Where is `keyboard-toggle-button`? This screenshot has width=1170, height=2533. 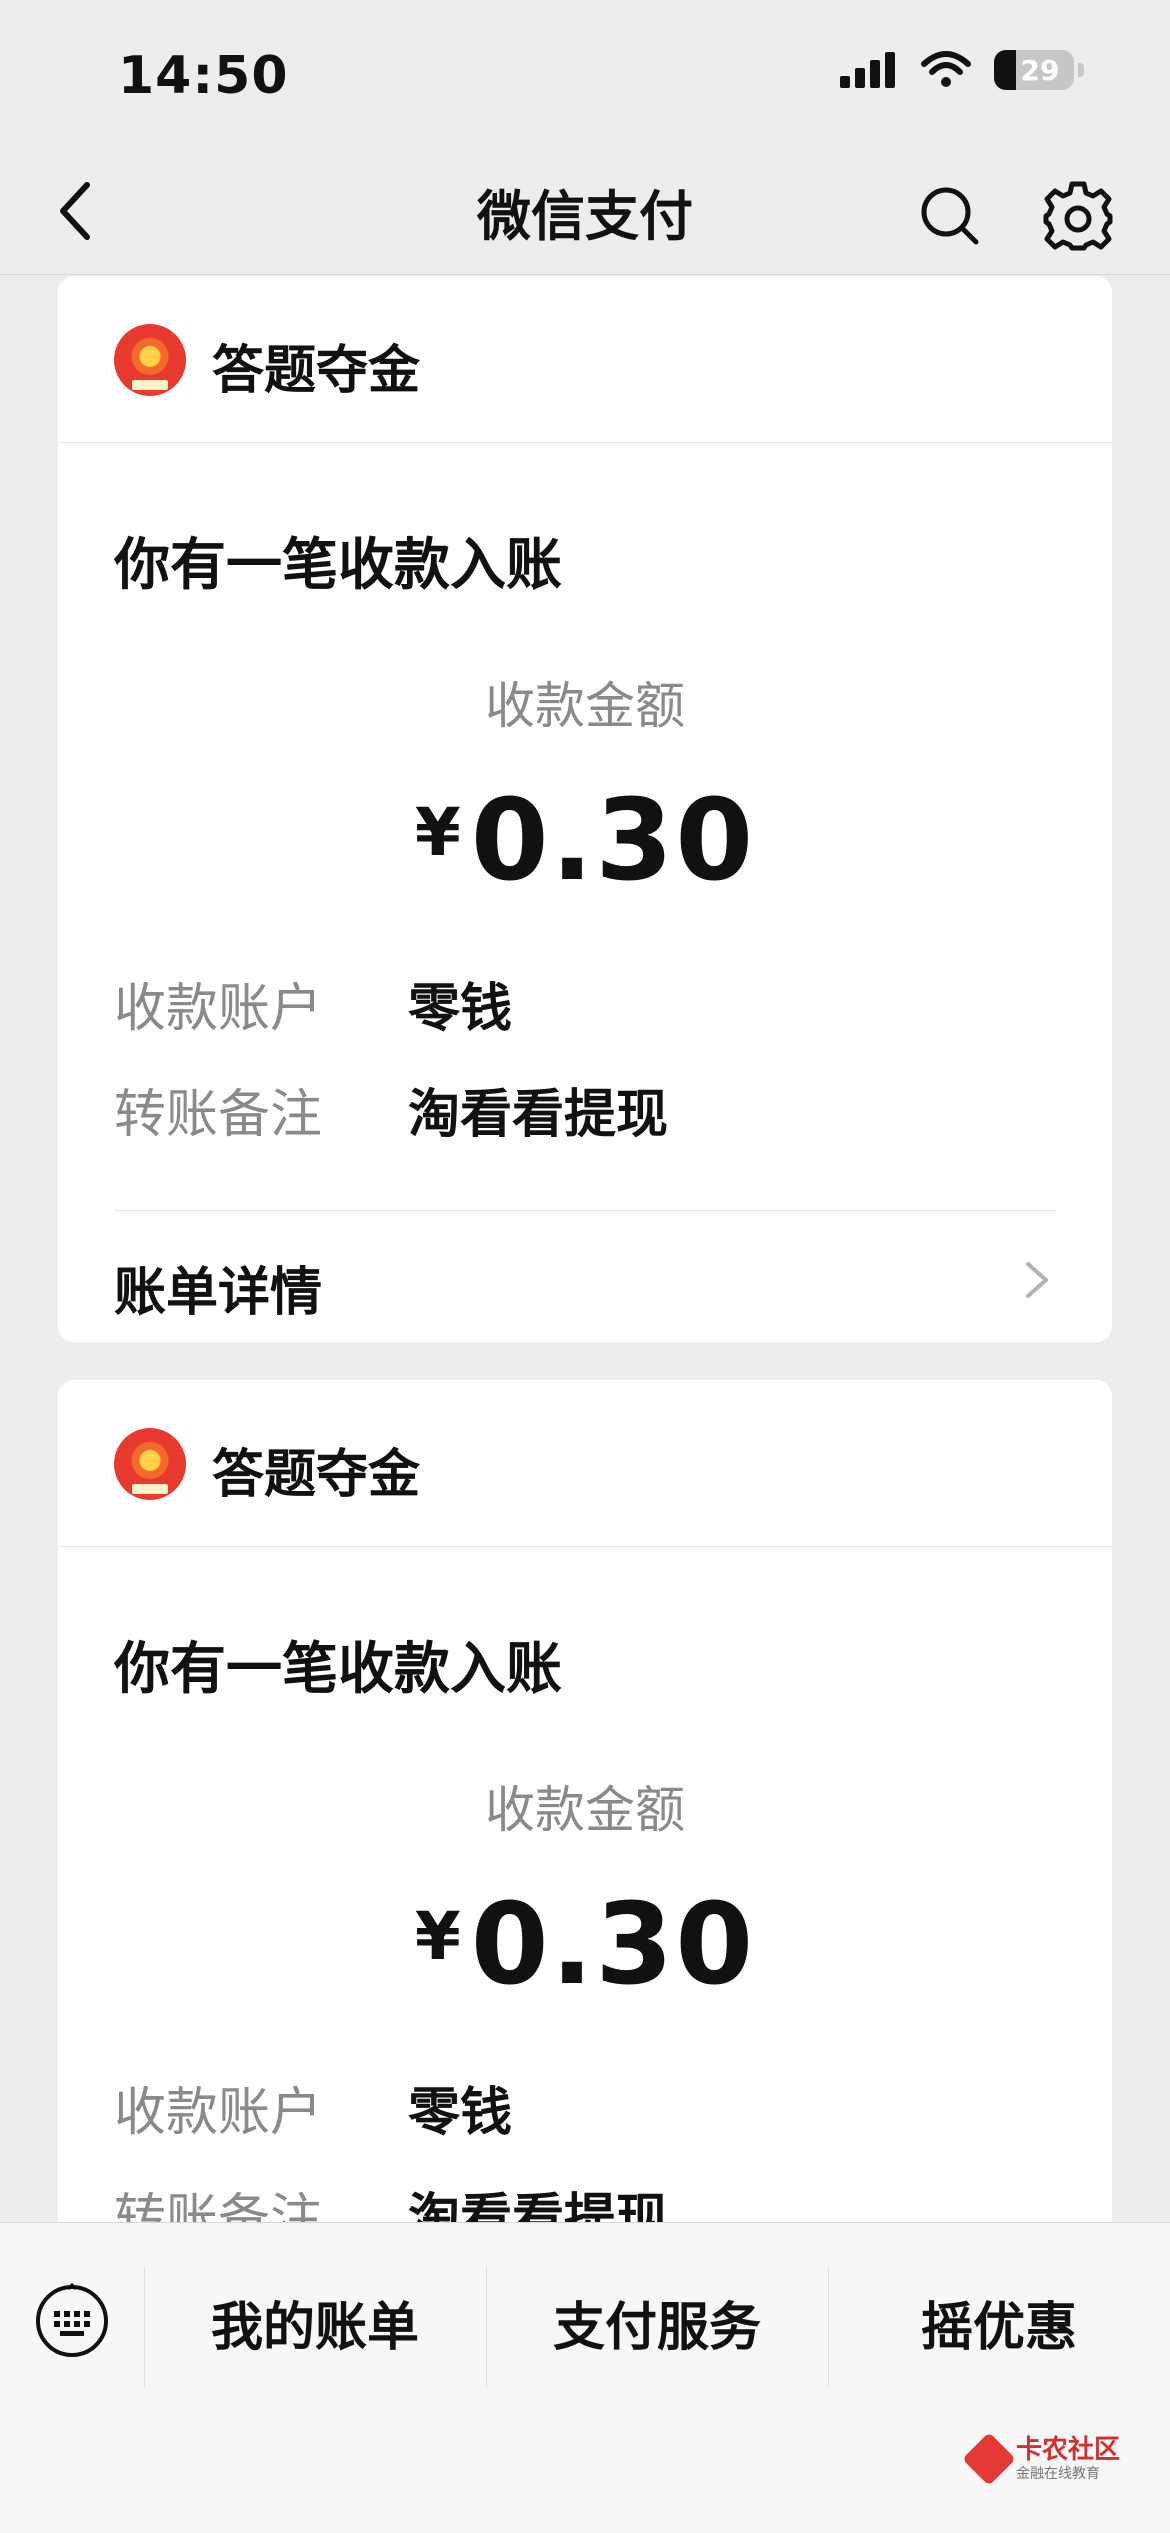
keyboard-toggle-button is located at coordinates (72, 2320).